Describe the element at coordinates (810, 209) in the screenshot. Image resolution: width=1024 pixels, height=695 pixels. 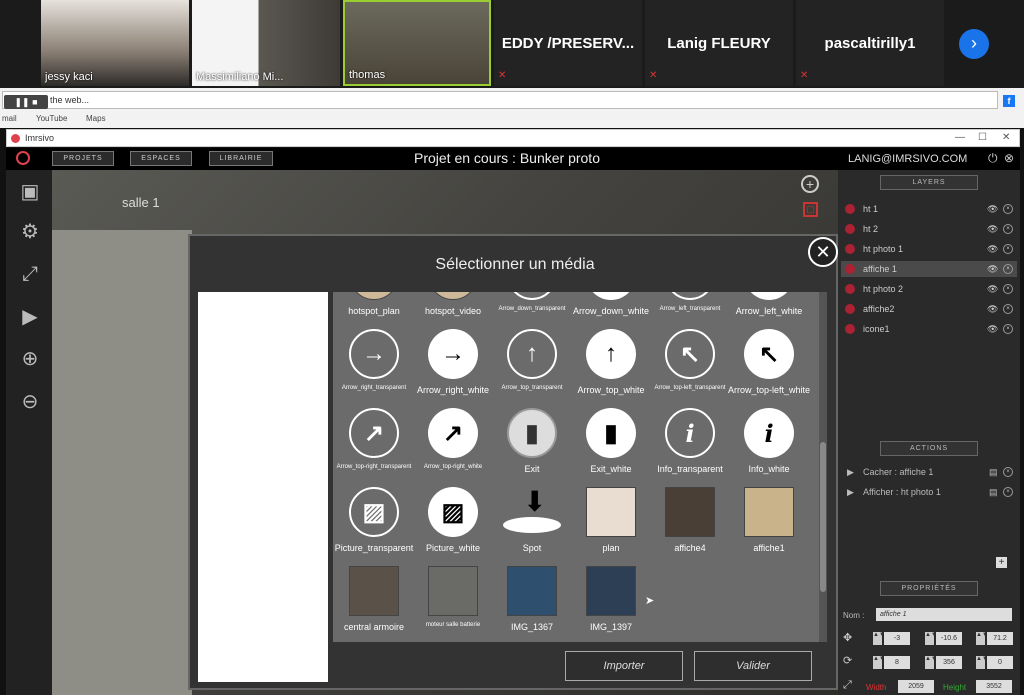
I see `hotspot-marker-icon: ▢` at that location.